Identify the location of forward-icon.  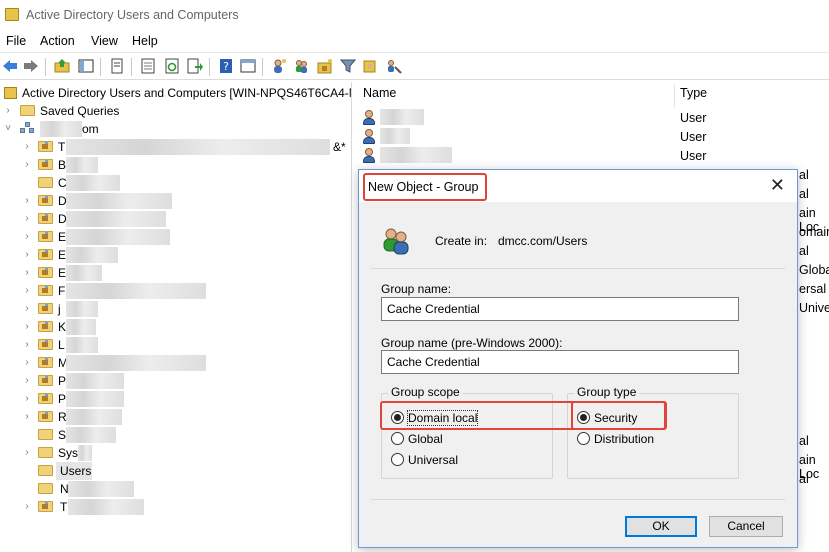
(31, 66).